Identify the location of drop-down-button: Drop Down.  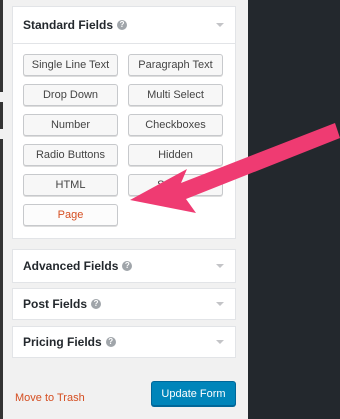
(70, 95).